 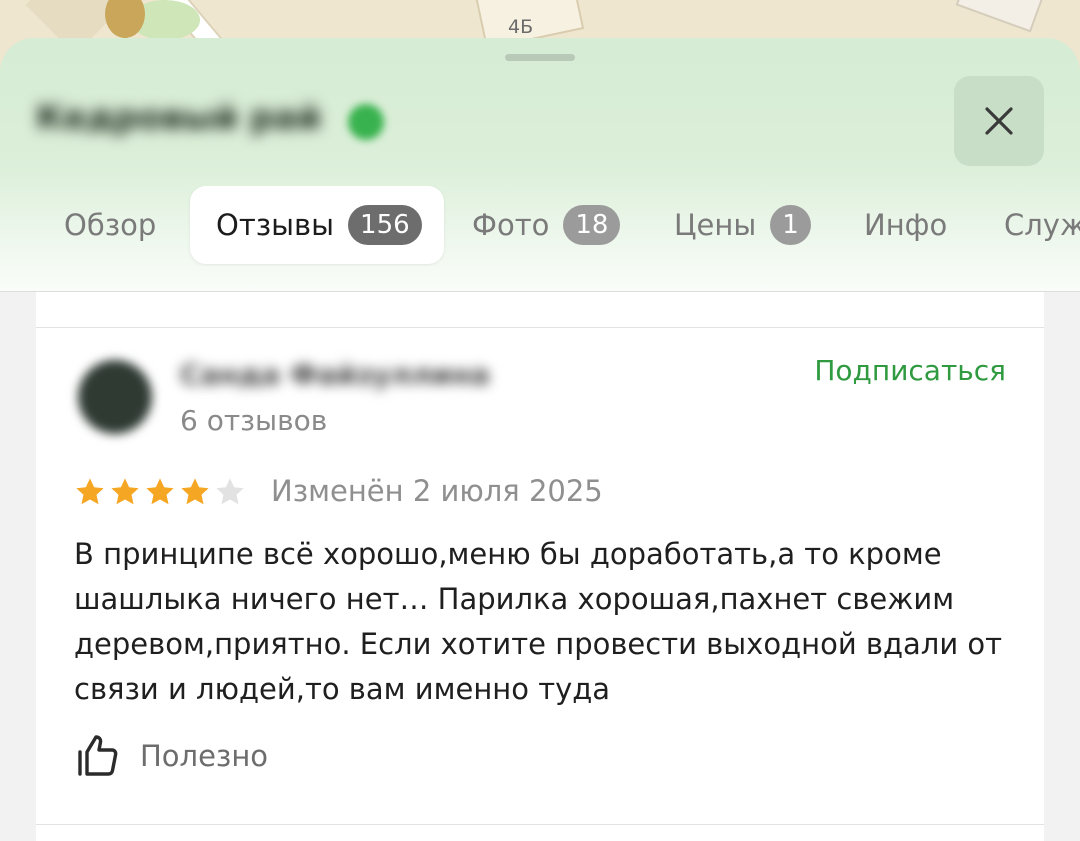 What do you see at coordinates (335, 374) in the screenshot?
I see `author-name: Санда Файзуллина` at bounding box center [335, 374].